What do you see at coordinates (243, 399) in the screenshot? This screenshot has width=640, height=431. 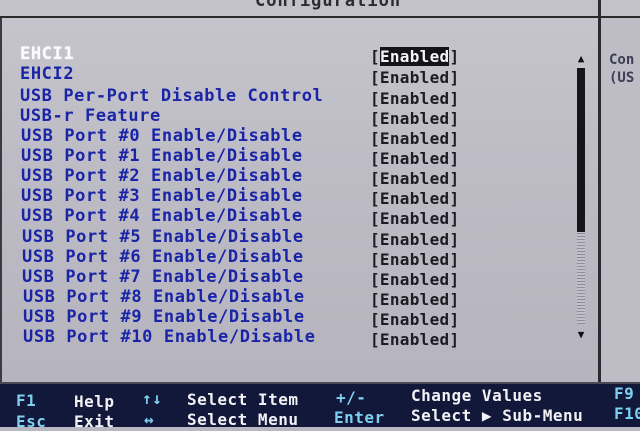 I see `select-item-hint: Select Item` at bounding box center [243, 399].